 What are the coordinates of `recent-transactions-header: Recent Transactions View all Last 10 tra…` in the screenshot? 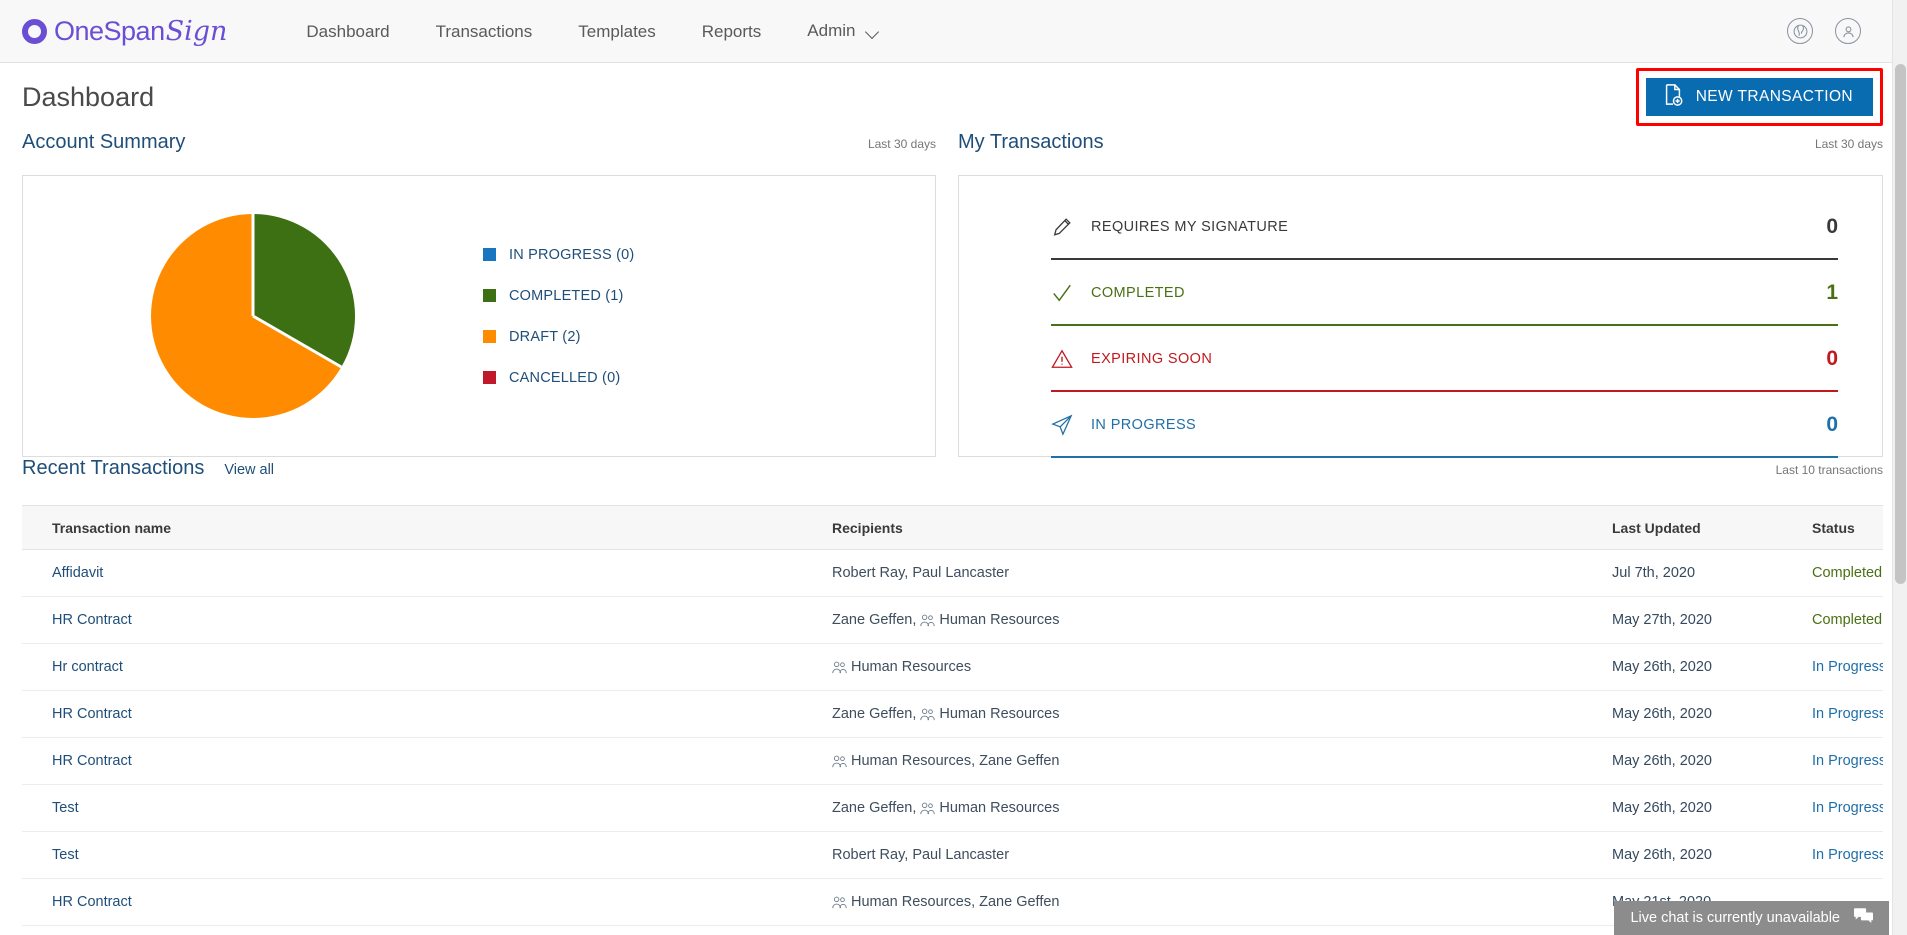 It's located at (952, 479).